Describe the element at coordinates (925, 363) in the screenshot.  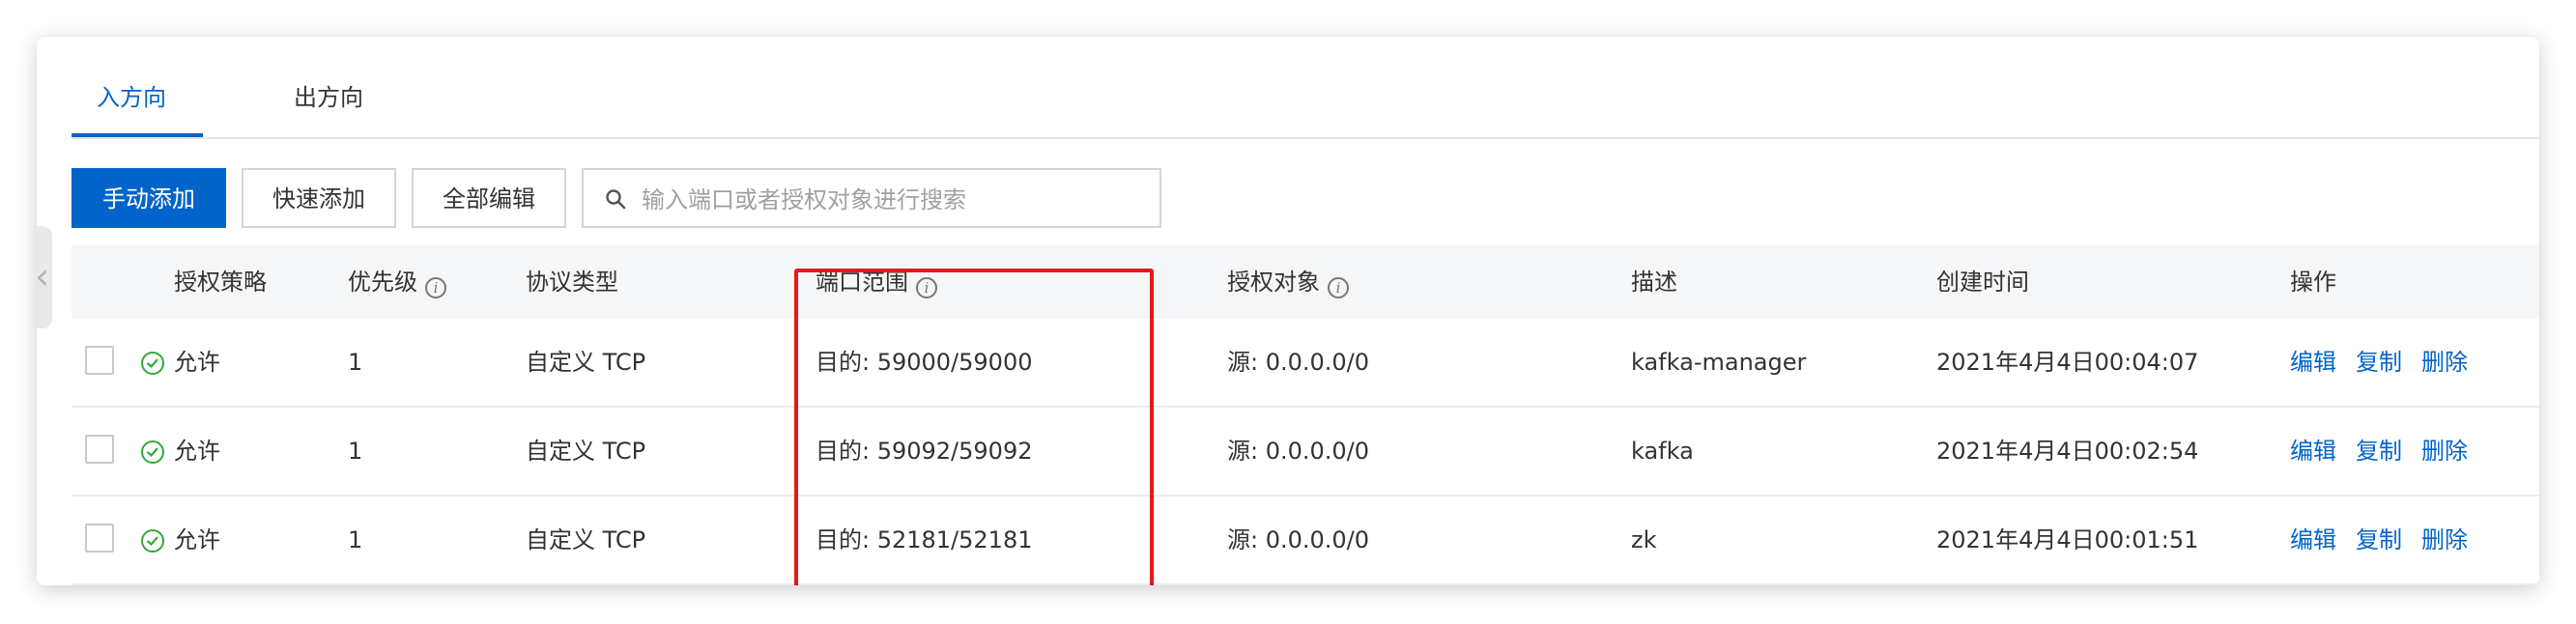
I see `port-range-cell: 目的: 59000/59000` at that location.